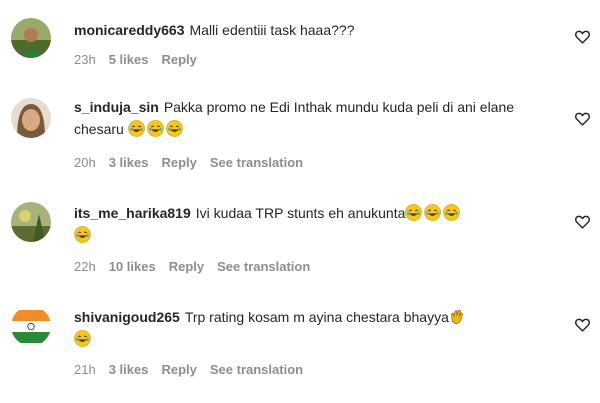  I want to click on comment-time: 20h, so click(85, 162).